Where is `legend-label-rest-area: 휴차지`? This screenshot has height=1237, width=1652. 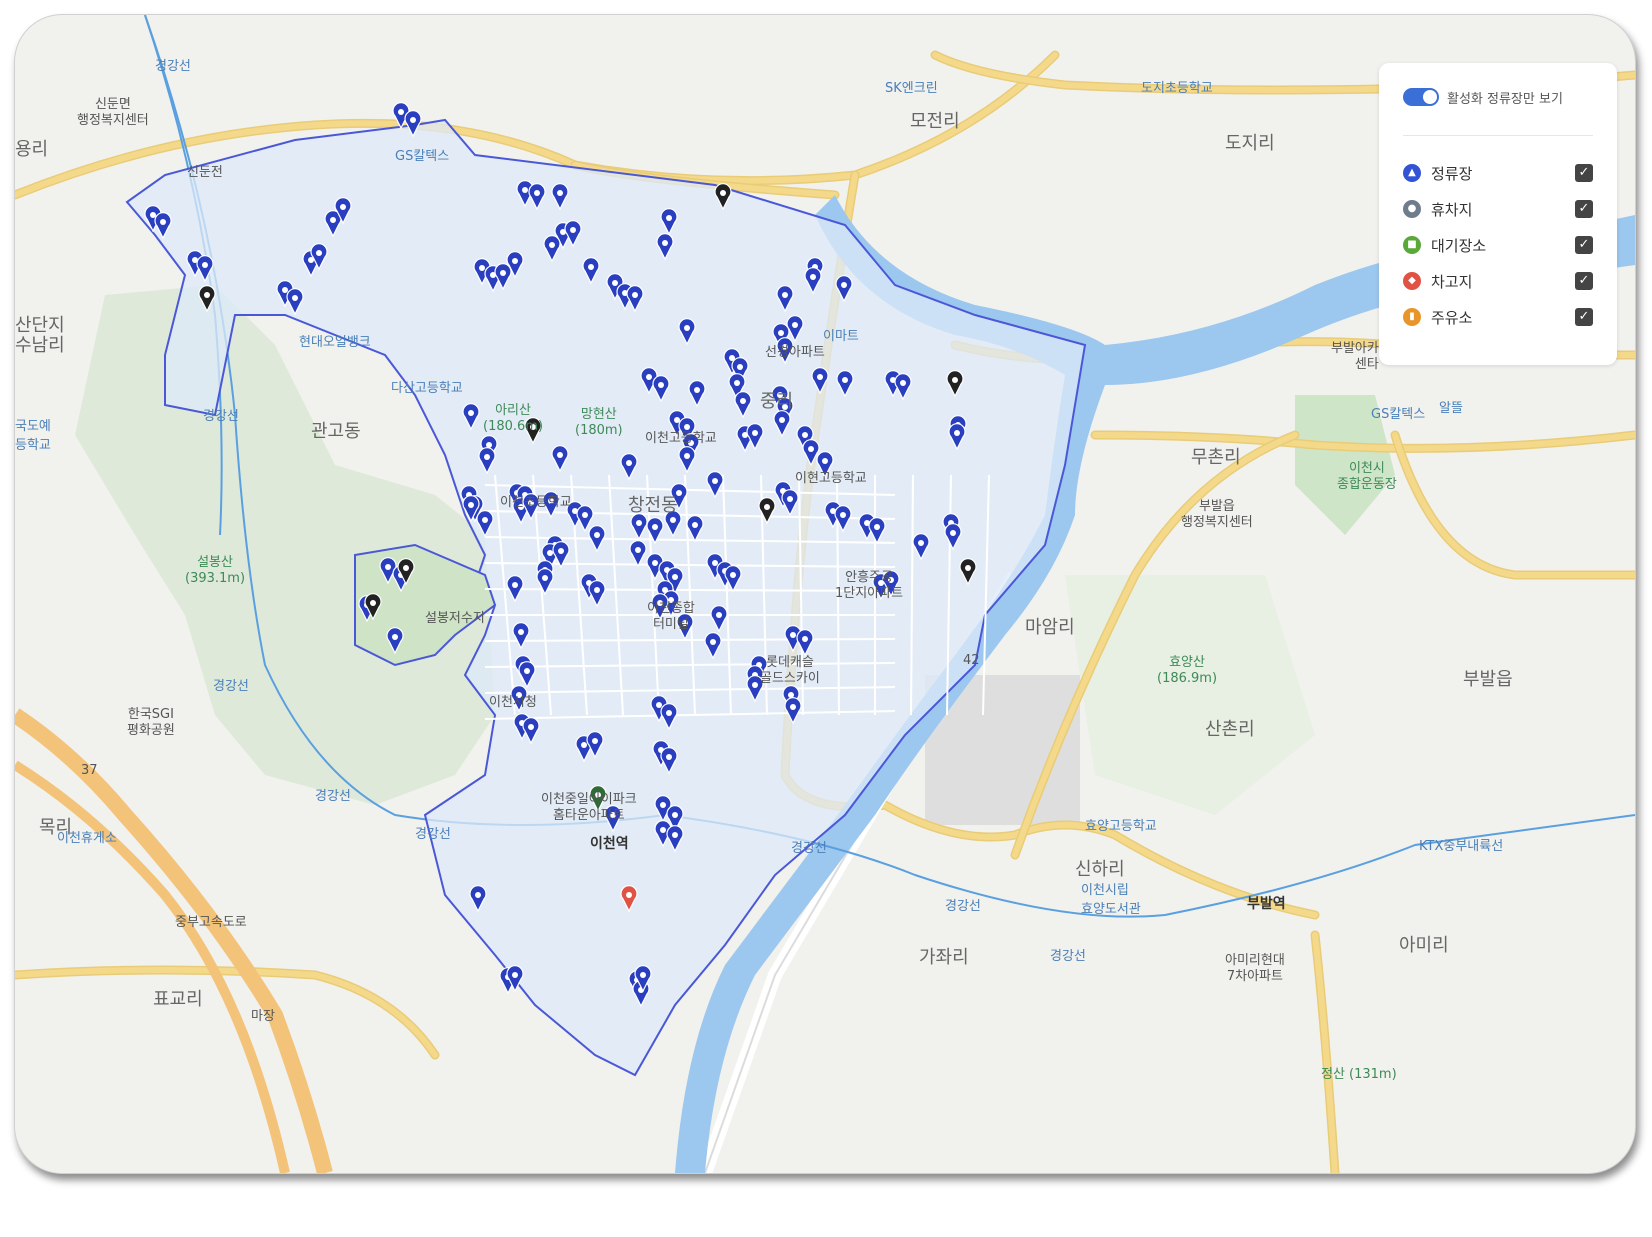 legend-label-rest-area: 휴차지 is located at coordinates (1452, 209).